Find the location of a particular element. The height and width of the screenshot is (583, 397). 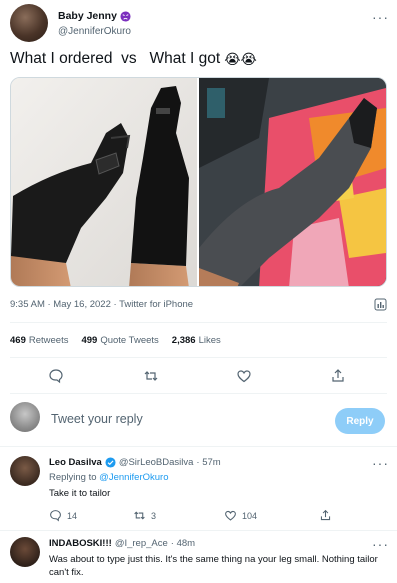

retweets-stat: 469 Retweets is located at coordinates (39, 340).